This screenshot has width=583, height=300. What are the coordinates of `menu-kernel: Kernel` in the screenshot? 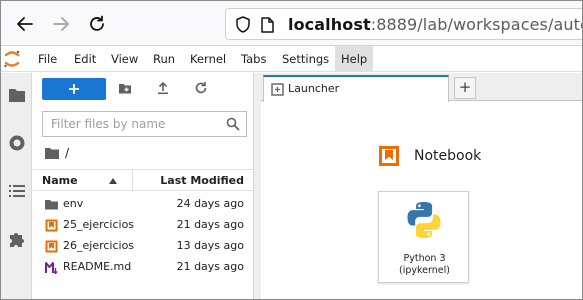 It's located at (211, 59).